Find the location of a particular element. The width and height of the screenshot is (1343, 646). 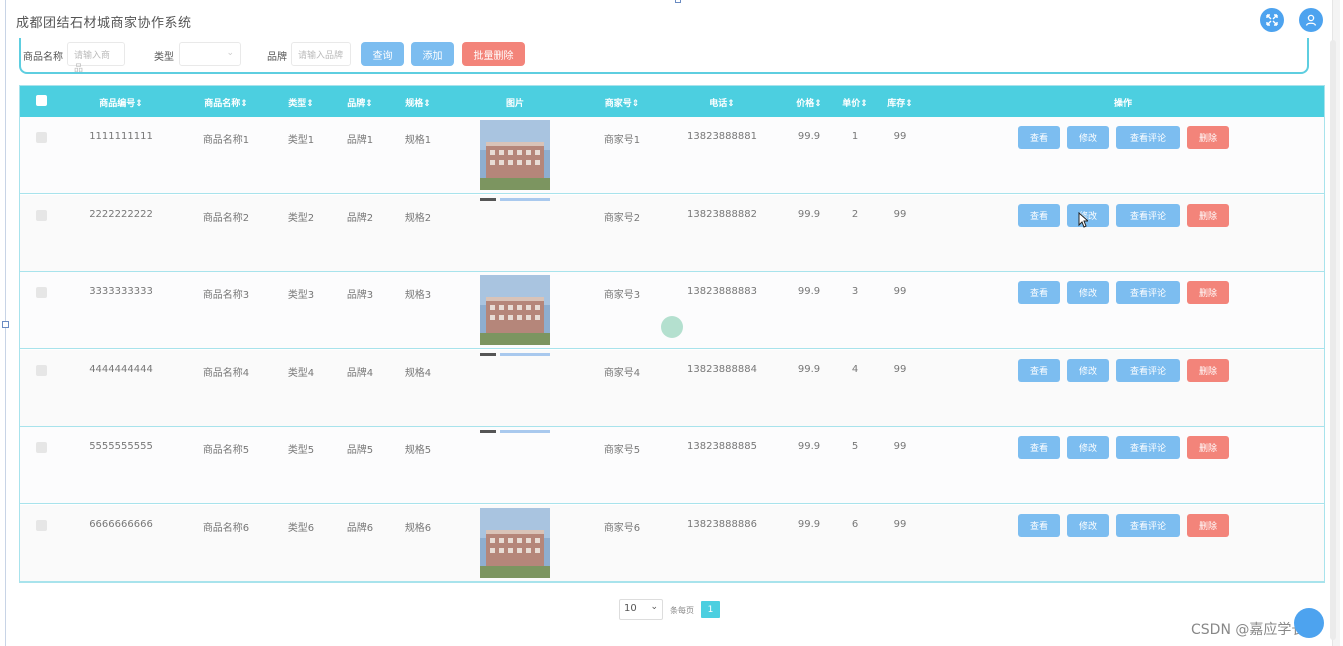

cell-name: 商品名称3 is located at coordinates (226, 296).